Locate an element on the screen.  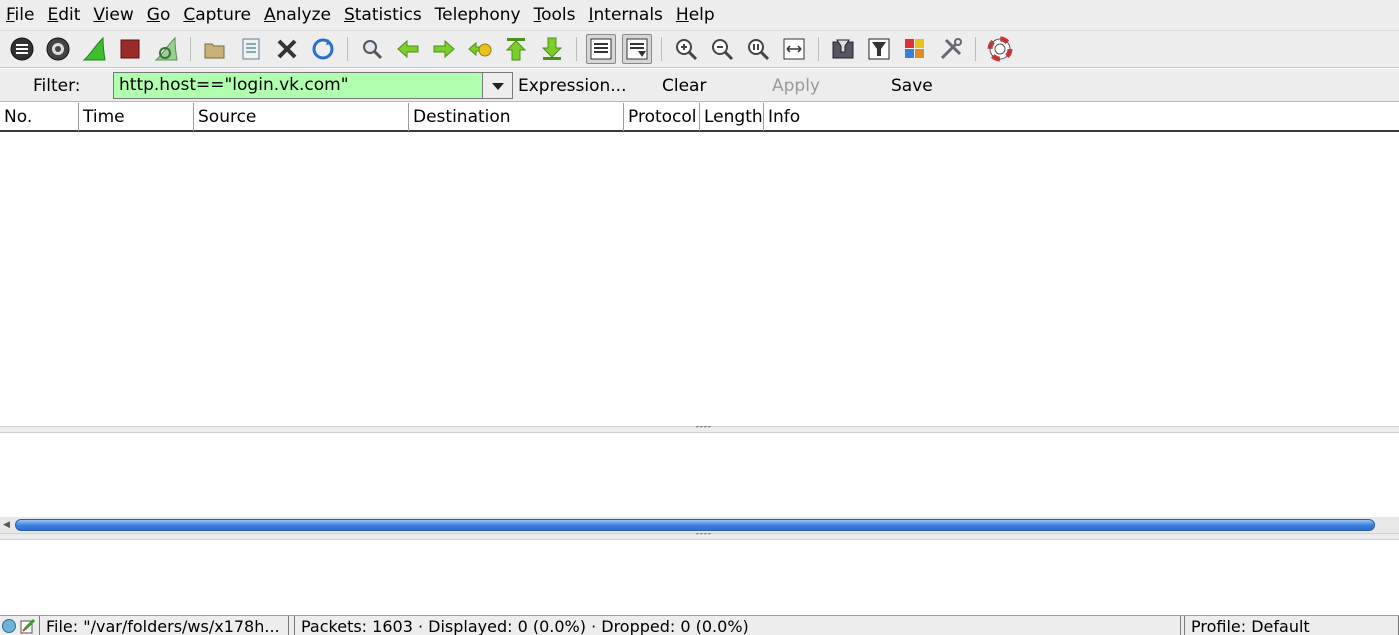
main-toolbar is located at coordinates (699, 49).